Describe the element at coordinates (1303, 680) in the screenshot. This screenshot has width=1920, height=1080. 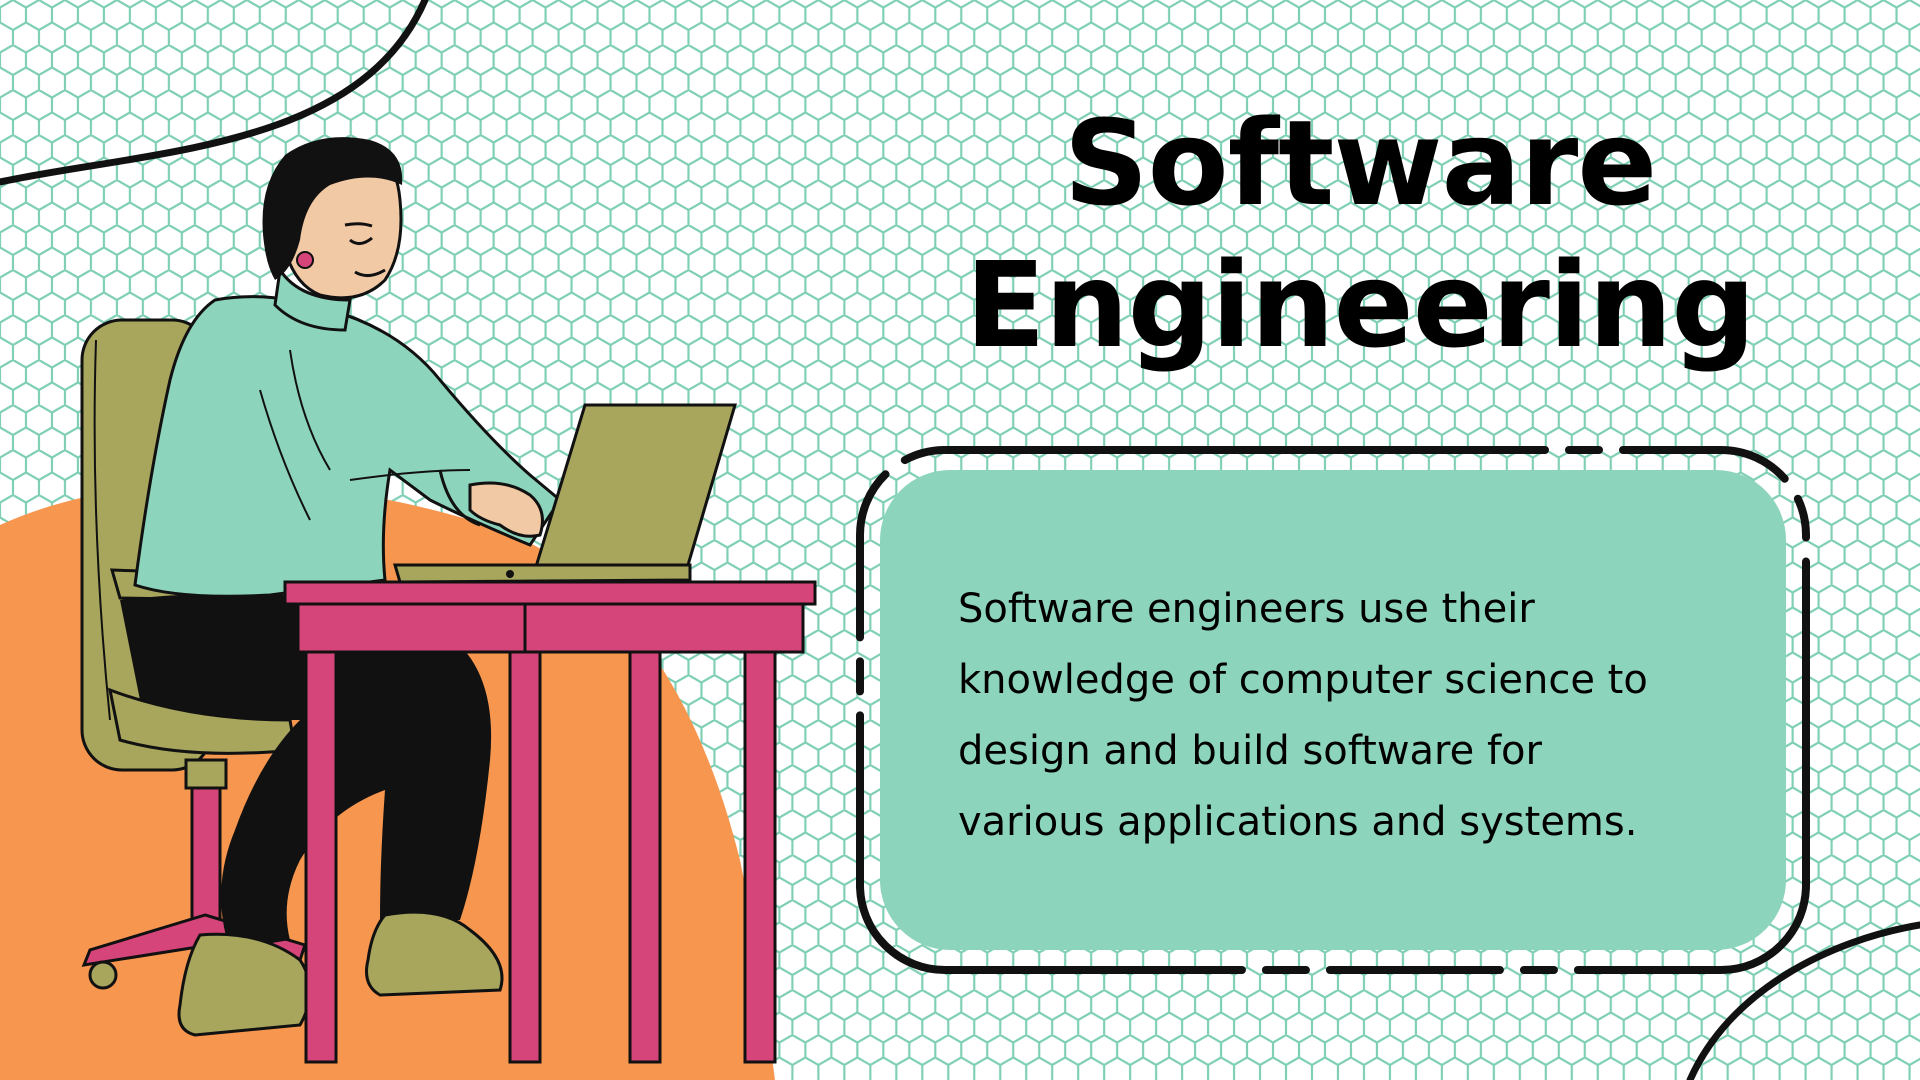
I see `body-line: knowledge of computer science to` at that location.